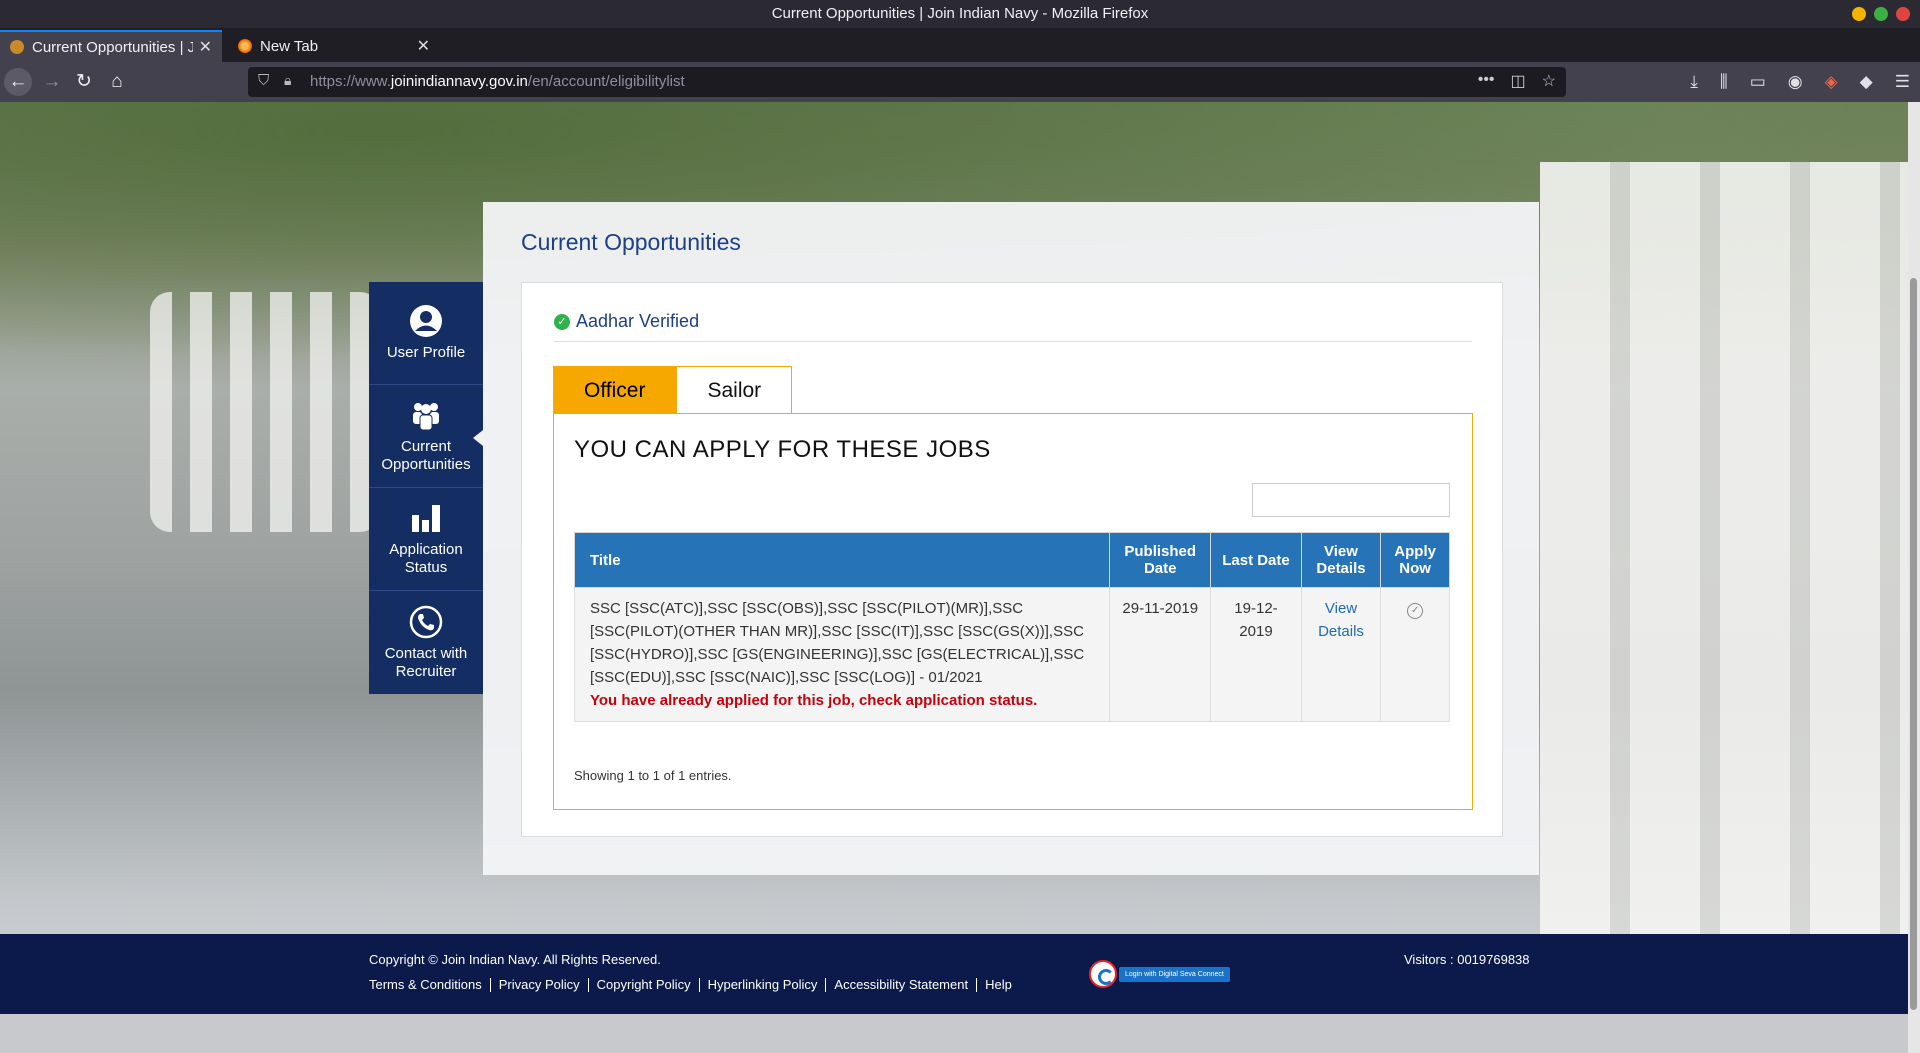 This screenshot has width=1920, height=1053. Describe the element at coordinates (902, 985) in the screenshot. I see `footer-link-accessibility: Accessibility Statement` at that location.